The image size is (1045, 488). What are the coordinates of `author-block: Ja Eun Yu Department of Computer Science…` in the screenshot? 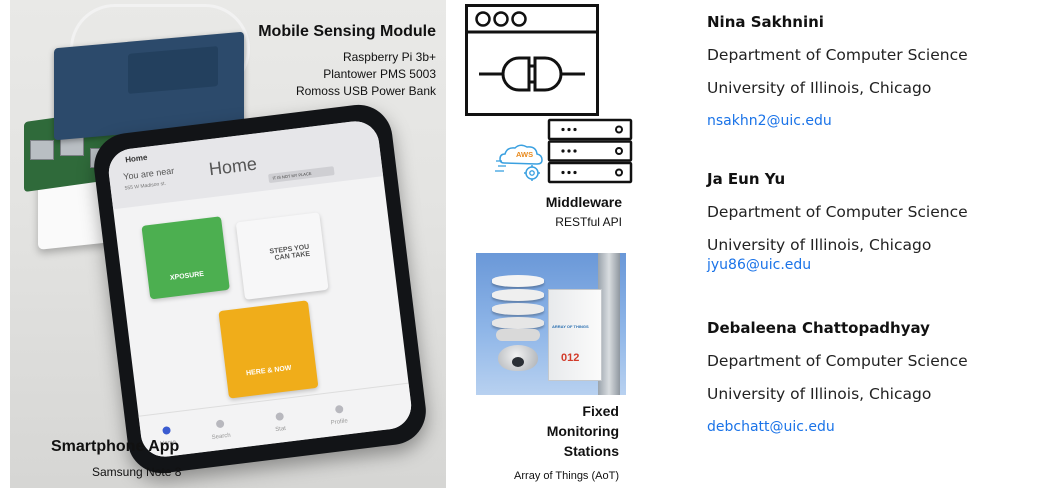 It's located at (837, 222).